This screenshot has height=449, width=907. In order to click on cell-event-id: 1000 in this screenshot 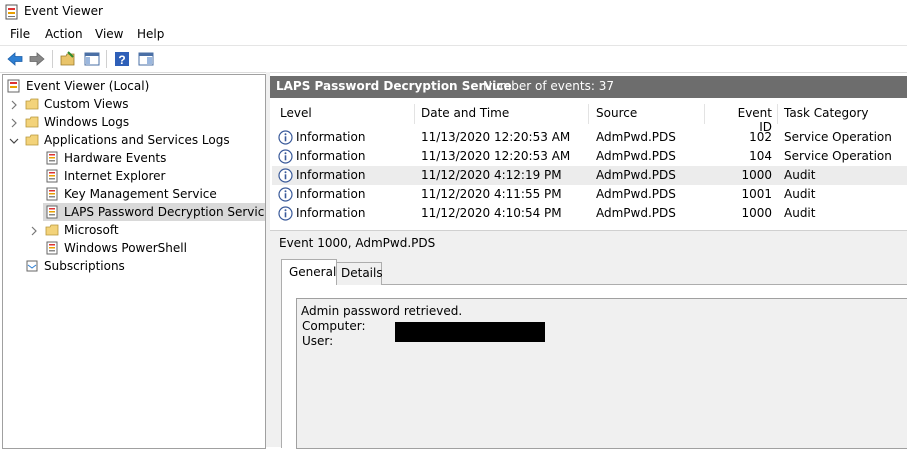, I will do `click(756, 213)`.